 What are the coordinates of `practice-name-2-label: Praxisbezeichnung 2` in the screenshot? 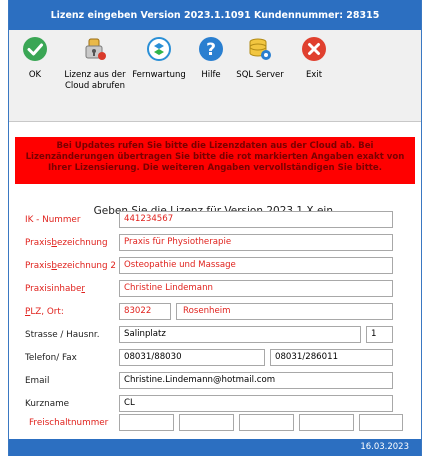 It's located at (70, 266).